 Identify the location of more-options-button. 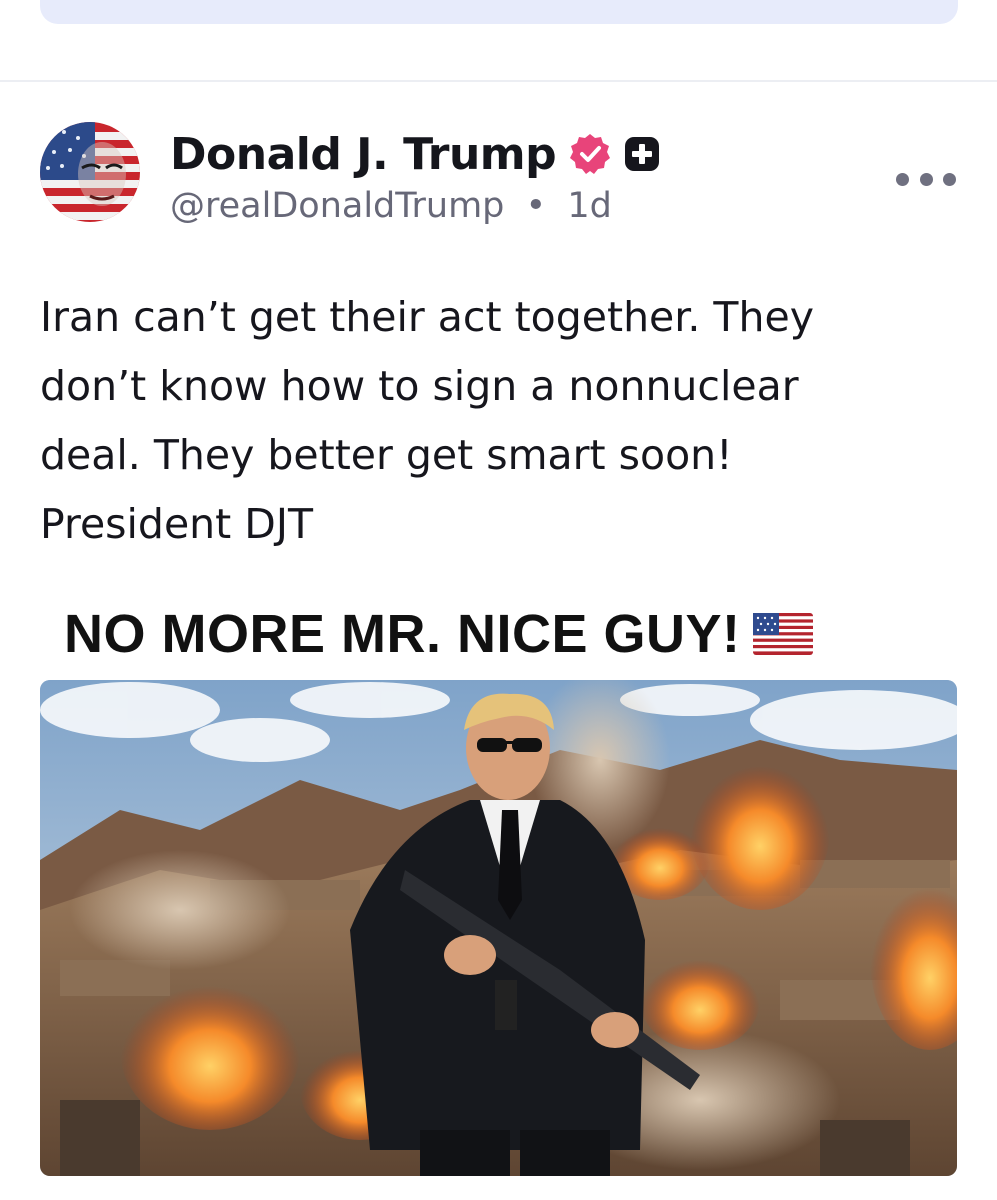
(926, 179).